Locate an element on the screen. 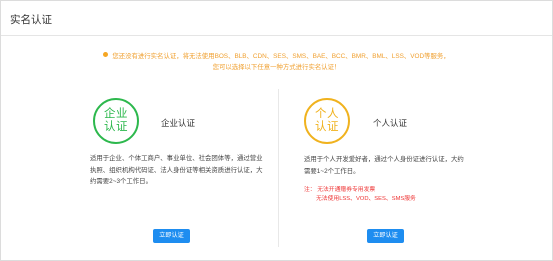 This screenshot has height=261, width=553. enterprise-badge-line1: 企业 is located at coordinates (116, 114).